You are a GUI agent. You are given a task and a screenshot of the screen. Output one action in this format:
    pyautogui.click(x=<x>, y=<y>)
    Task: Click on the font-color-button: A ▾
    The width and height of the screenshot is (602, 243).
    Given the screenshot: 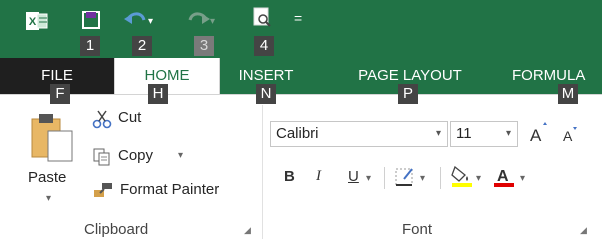 What is the action you would take?
    pyautogui.click(x=512, y=177)
    